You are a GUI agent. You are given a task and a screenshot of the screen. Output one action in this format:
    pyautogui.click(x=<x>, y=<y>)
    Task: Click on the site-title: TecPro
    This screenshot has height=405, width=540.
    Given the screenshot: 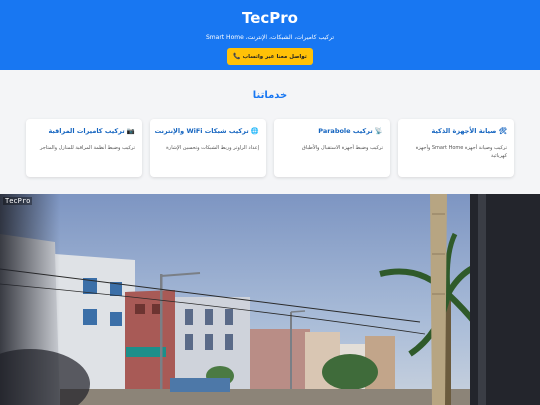 What is the action you would take?
    pyautogui.click(x=269, y=18)
    